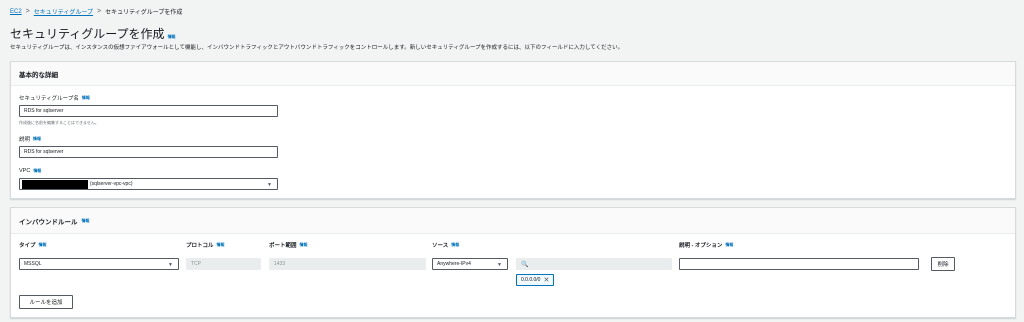  I want to click on cidr-token: 0.0.0.0/0 ✕, so click(535, 280).